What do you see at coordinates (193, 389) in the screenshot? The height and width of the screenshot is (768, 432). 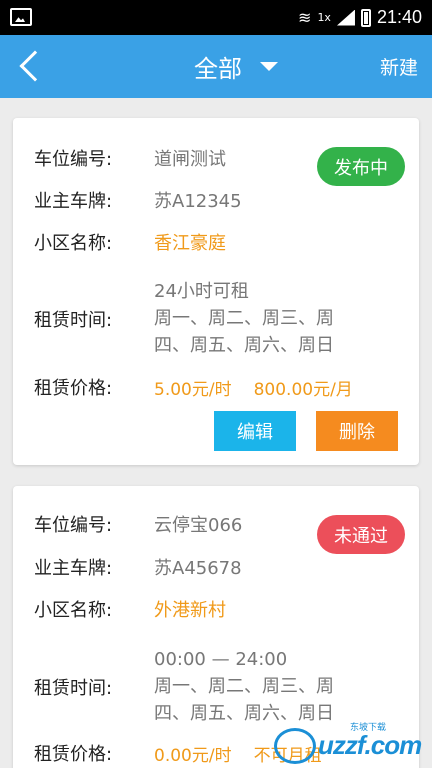 I see `price-hour: 5.00元/时` at bounding box center [193, 389].